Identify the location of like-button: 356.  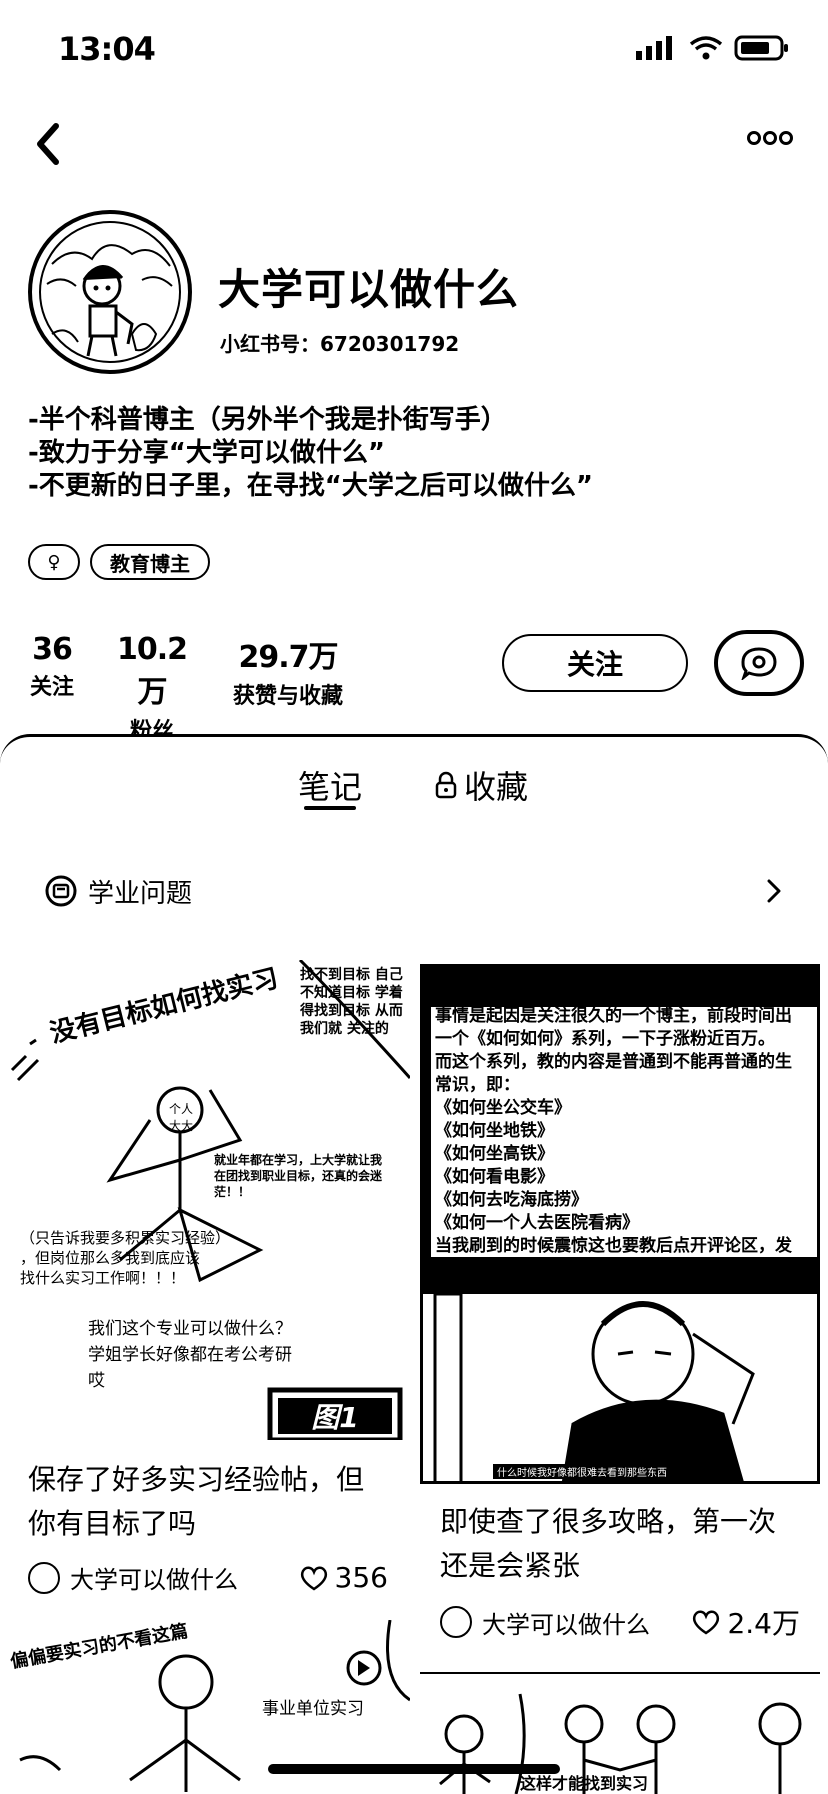
(343, 1577).